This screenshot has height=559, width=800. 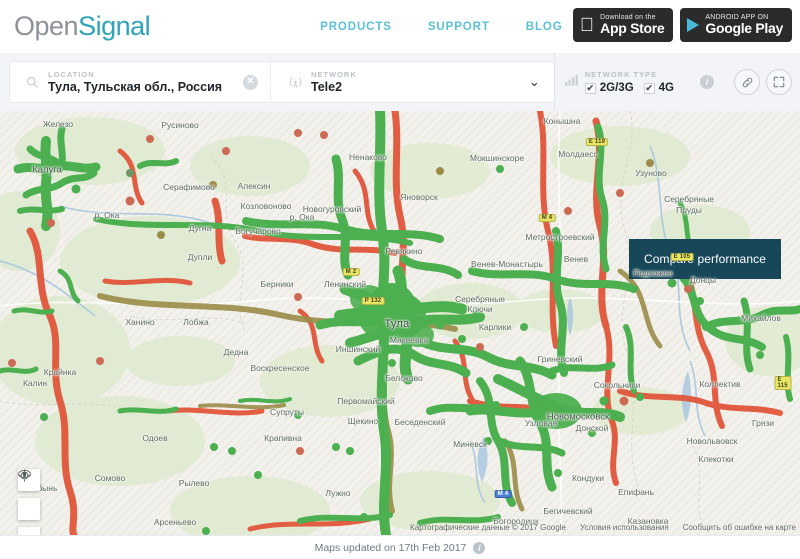 I want to click on google-play-title: Google Play, so click(x=744, y=28).